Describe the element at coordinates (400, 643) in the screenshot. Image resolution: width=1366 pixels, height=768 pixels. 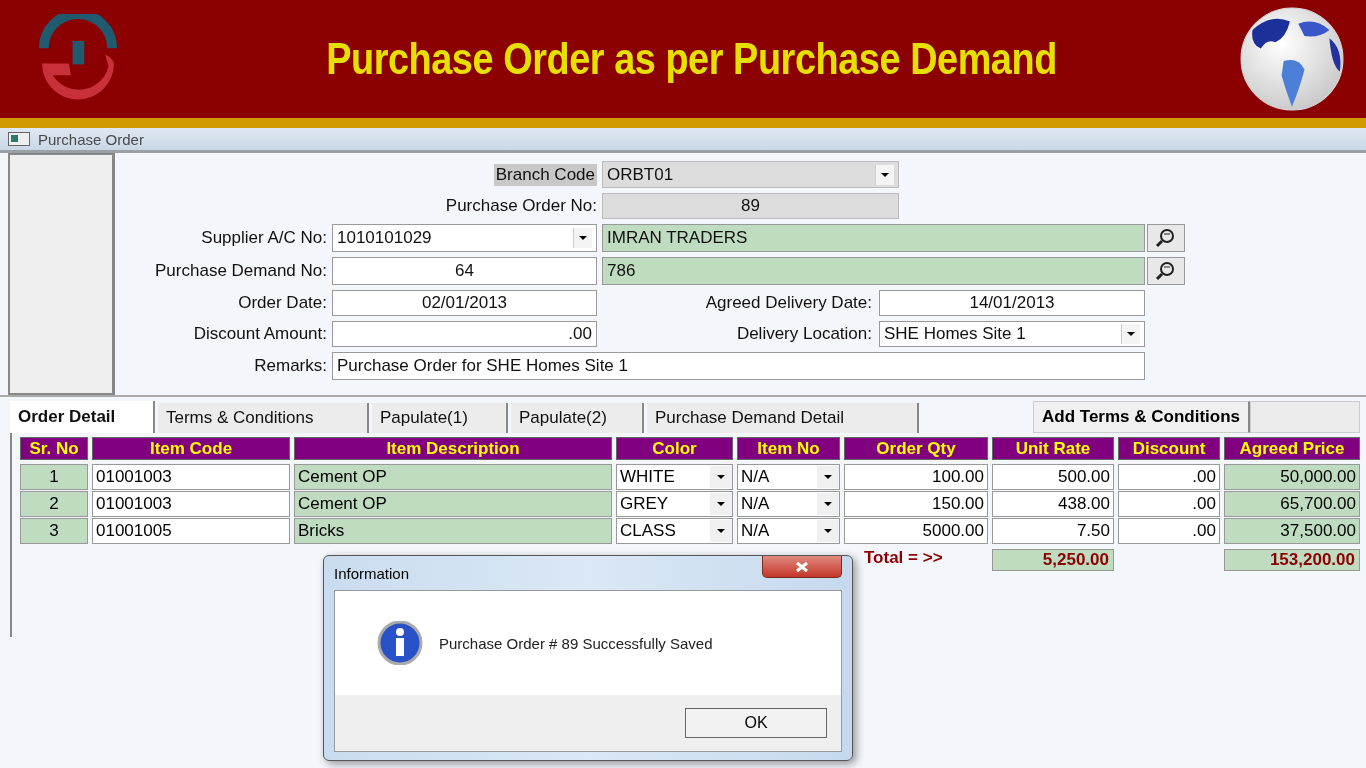
I see `info-icon` at that location.